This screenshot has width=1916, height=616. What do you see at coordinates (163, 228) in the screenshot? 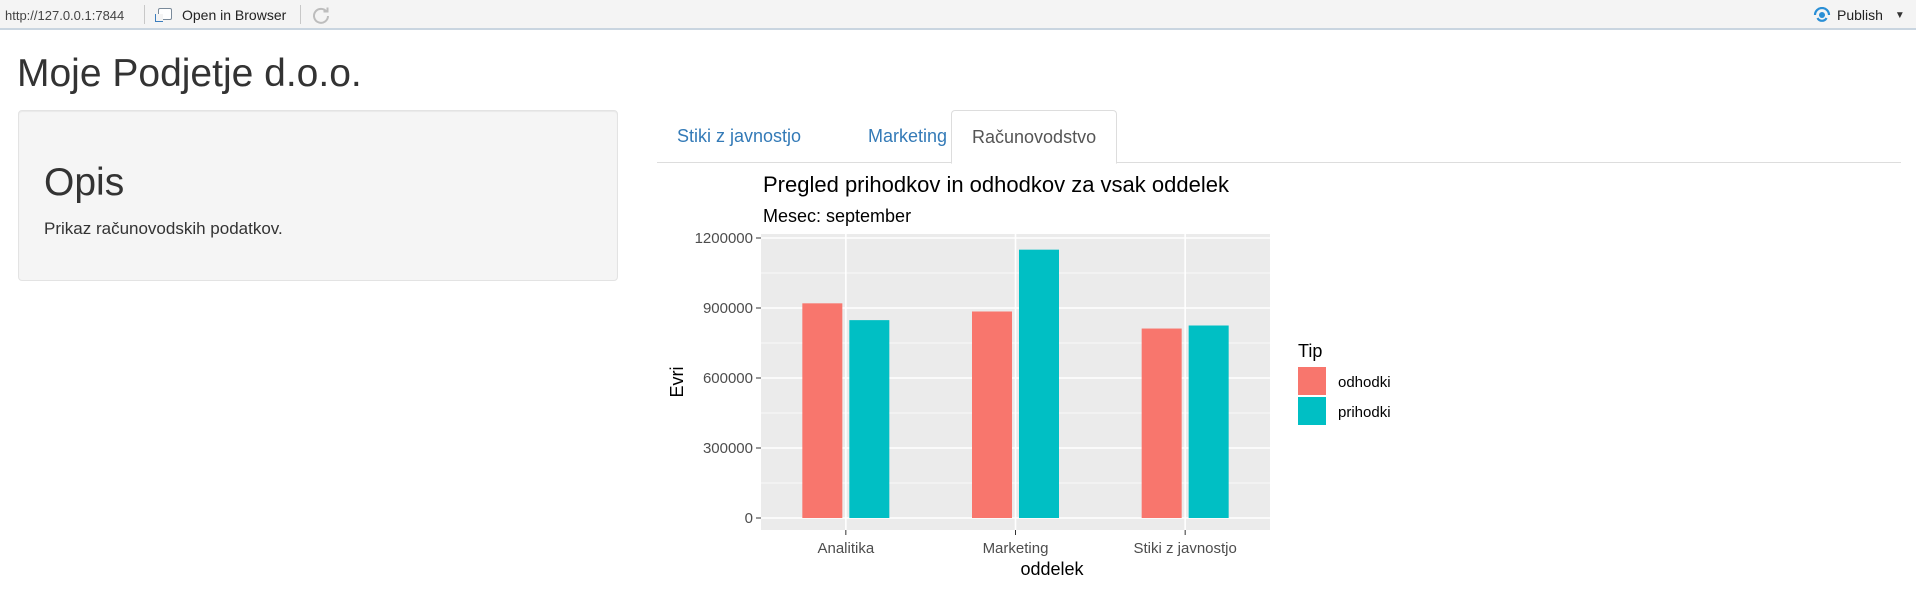
I see `sidebar-description: Prikaz računovodskih podatkov.` at bounding box center [163, 228].